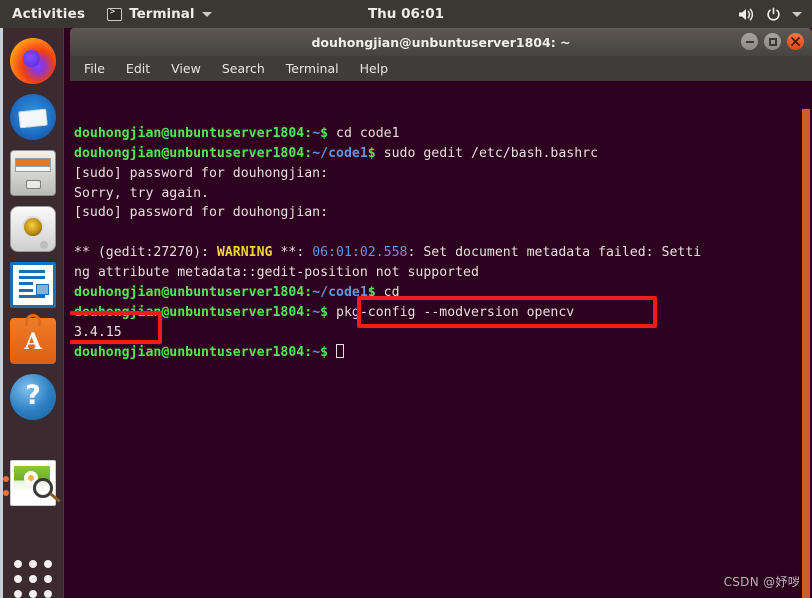 This screenshot has height=598, width=812. I want to click on window-title-bar: douhongjian@unbuntuserver1804: ~, so click(441, 42).